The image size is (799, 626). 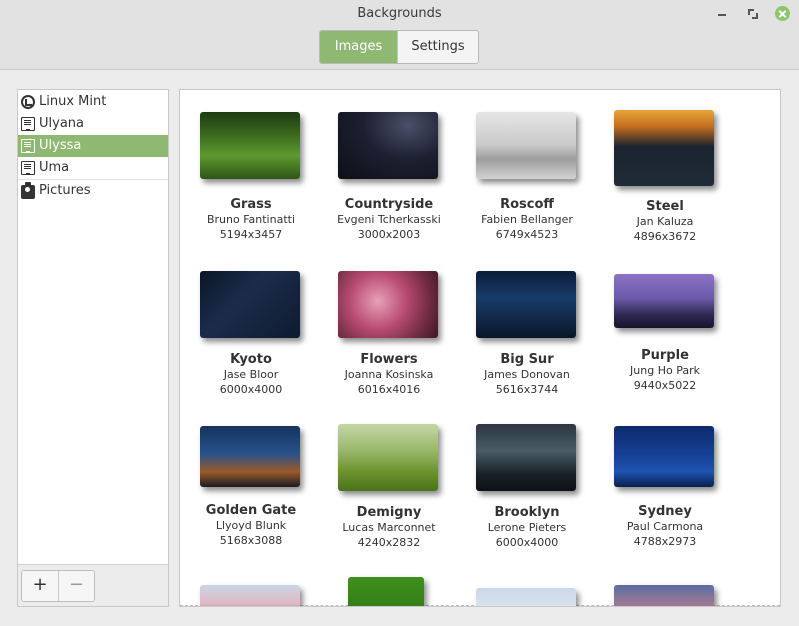 What do you see at coordinates (389, 234) in the screenshot?
I see `wallpaper-dimensions: 3000x2003` at bounding box center [389, 234].